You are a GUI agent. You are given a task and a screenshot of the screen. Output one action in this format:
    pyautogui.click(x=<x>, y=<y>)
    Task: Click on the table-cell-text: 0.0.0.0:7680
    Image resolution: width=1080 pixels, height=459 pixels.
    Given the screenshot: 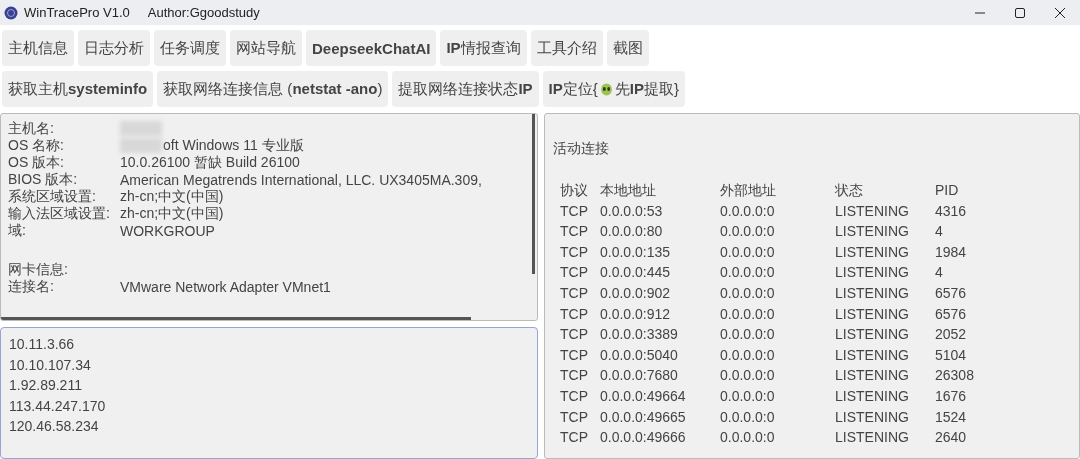 What is the action you would take?
    pyautogui.click(x=639, y=376)
    